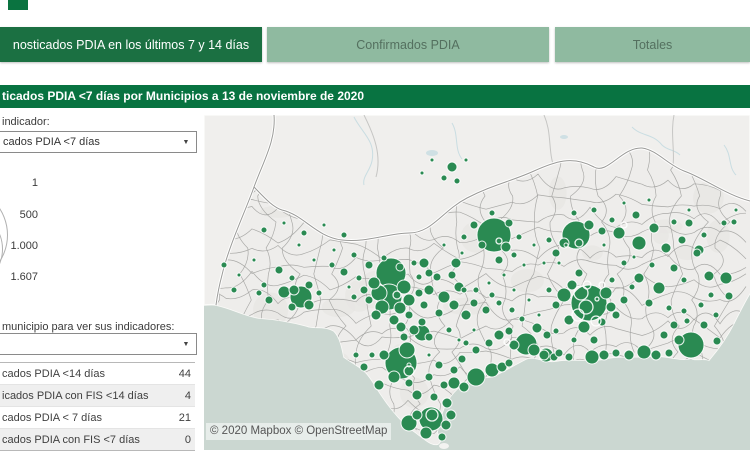 The image size is (750, 451). What do you see at coordinates (444, 446) in the screenshot?
I see `gibraltar` at bounding box center [444, 446].